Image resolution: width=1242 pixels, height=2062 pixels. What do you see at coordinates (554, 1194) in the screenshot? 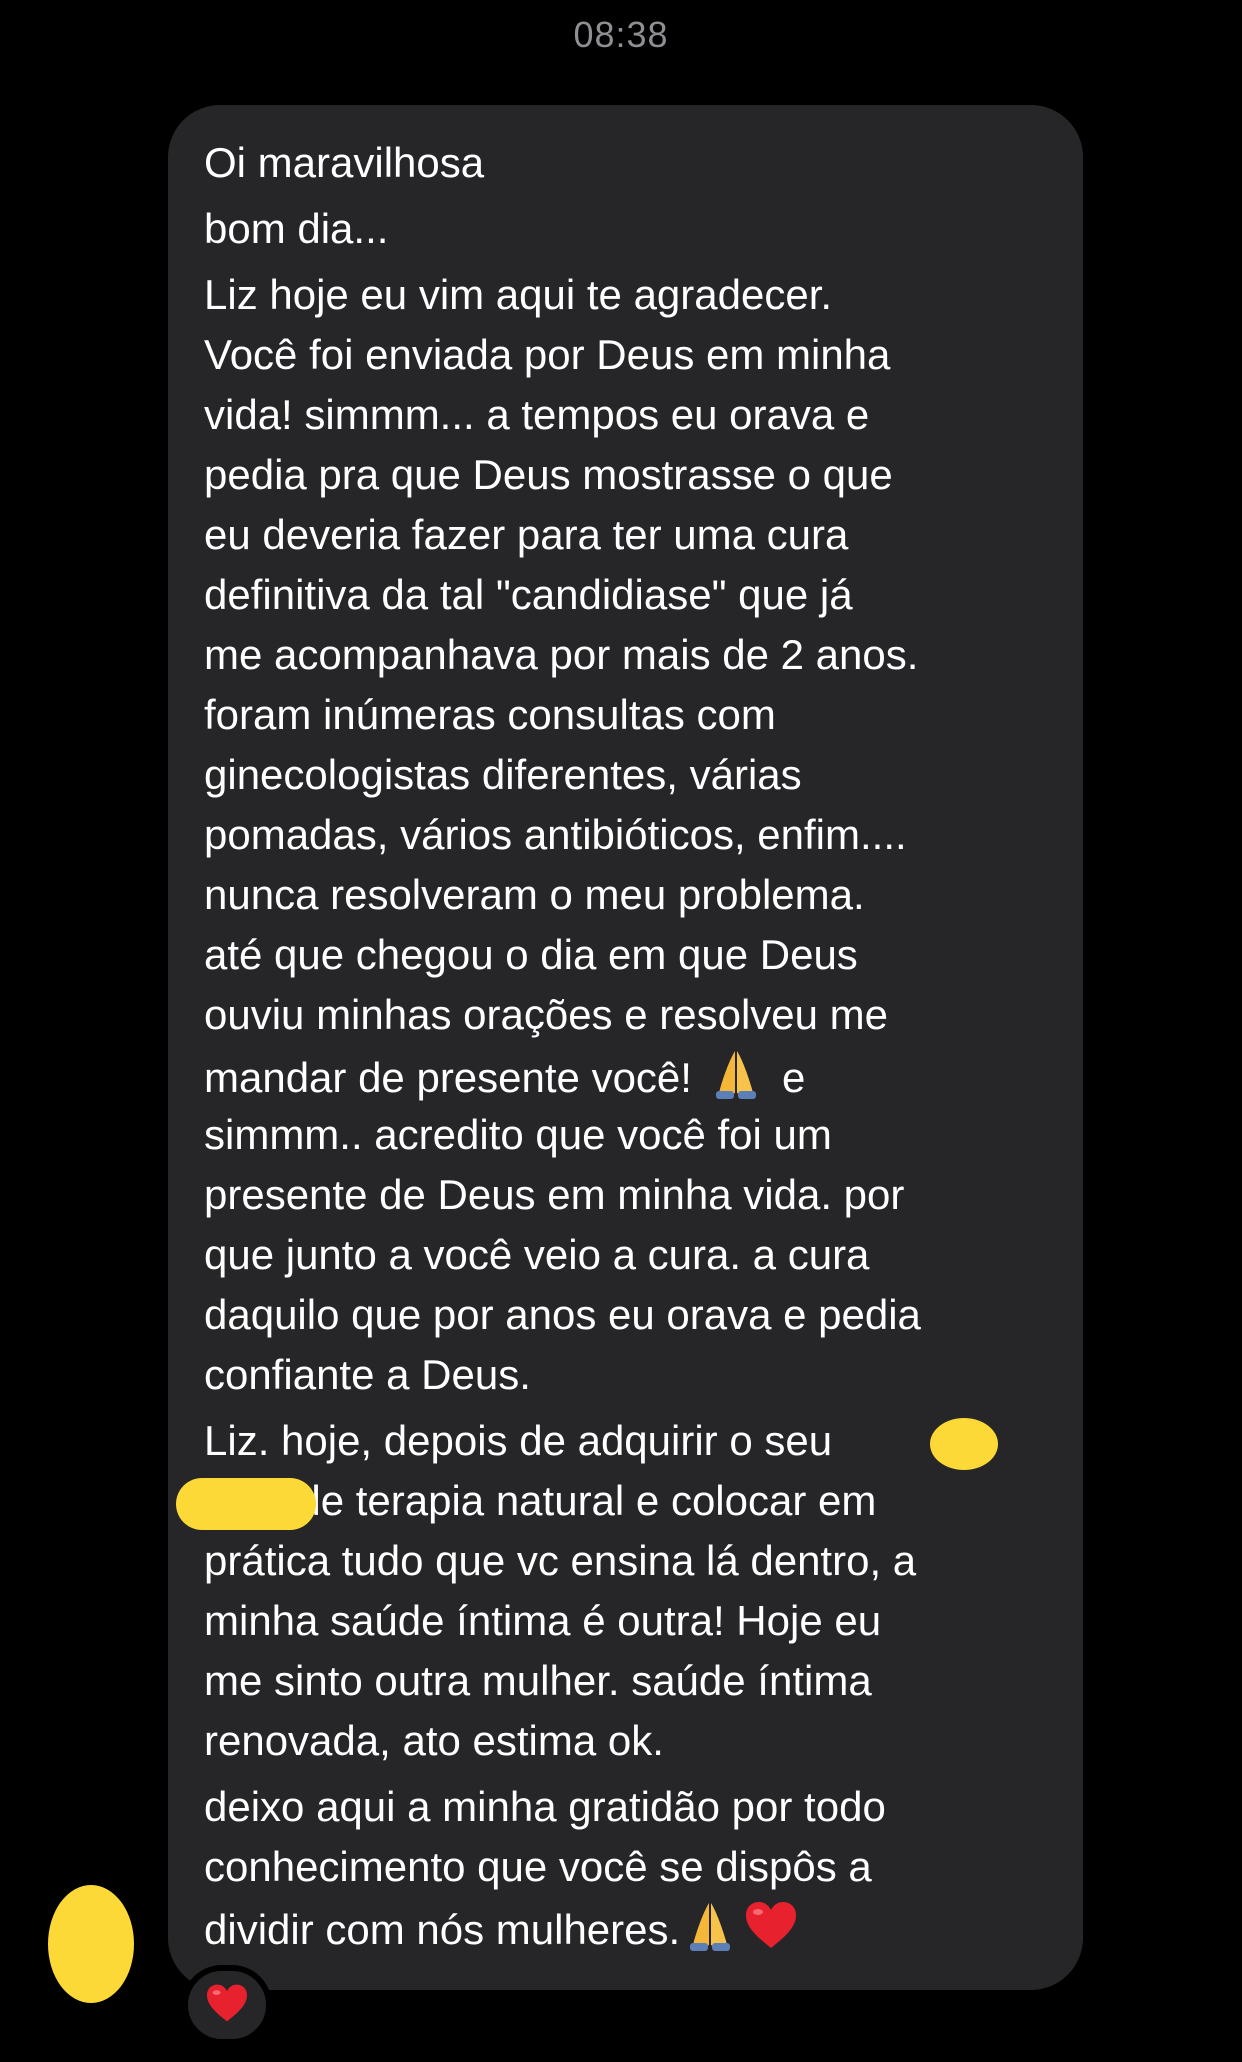
I see `message-line: presente de Deus em minha vida. por` at bounding box center [554, 1194].